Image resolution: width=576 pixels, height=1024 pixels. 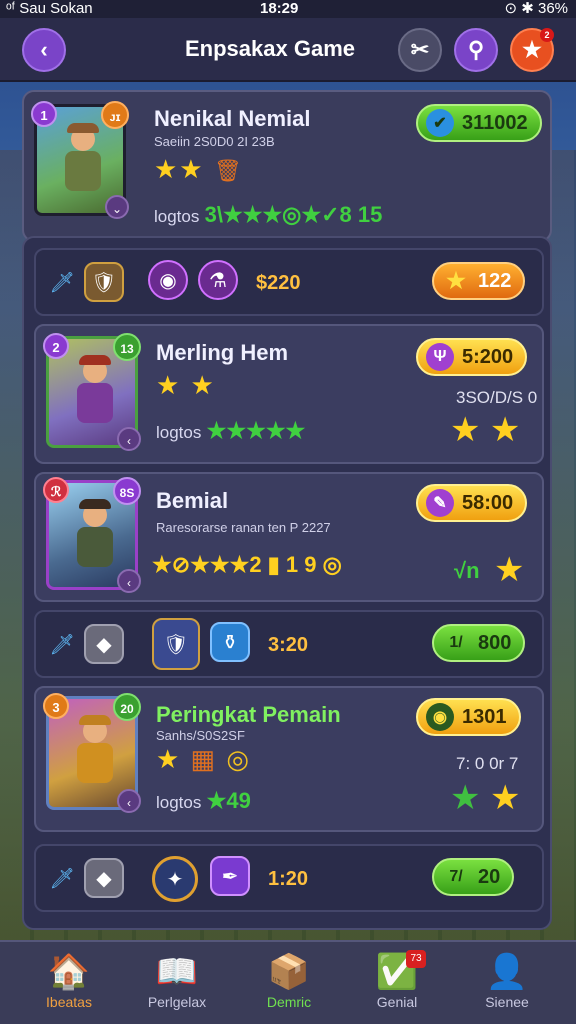 What do you see at coordinates (56, 706) in the screenshot?
I see `rank-badge: 3` at bounding box center [56, 706].